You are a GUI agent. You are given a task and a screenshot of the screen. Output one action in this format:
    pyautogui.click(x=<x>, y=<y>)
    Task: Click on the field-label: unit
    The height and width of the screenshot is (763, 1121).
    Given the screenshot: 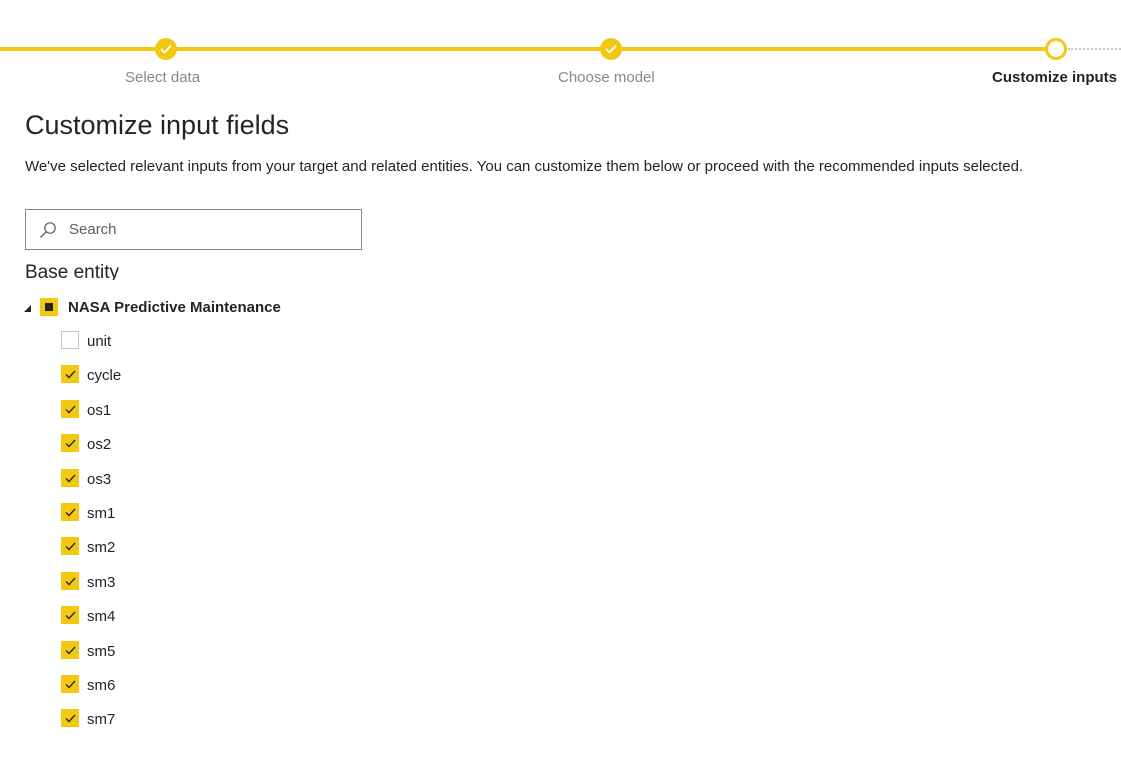 What is the action you would take?
    pyautogui.click(x=99, y=341)
    